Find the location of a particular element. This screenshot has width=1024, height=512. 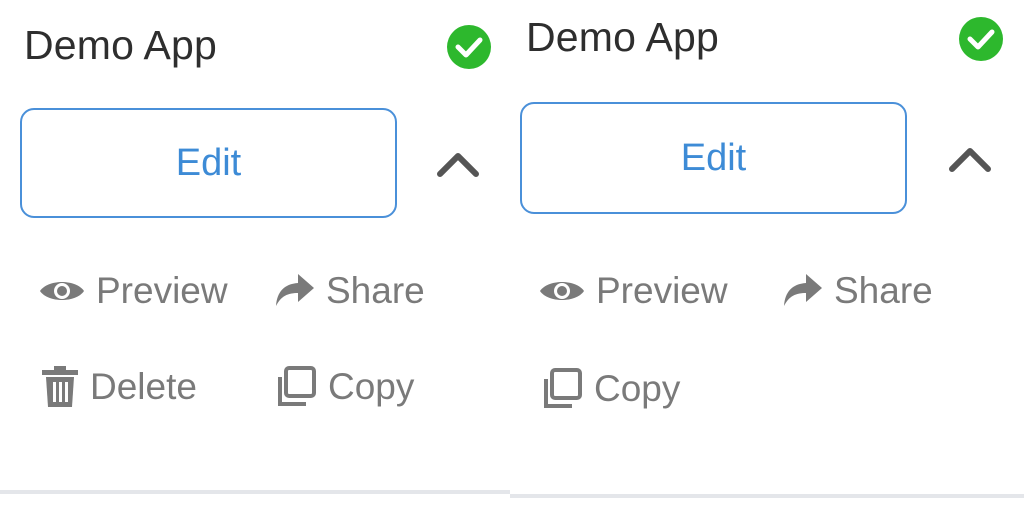

delete-label: Delete is located at coordinates (143, 386).